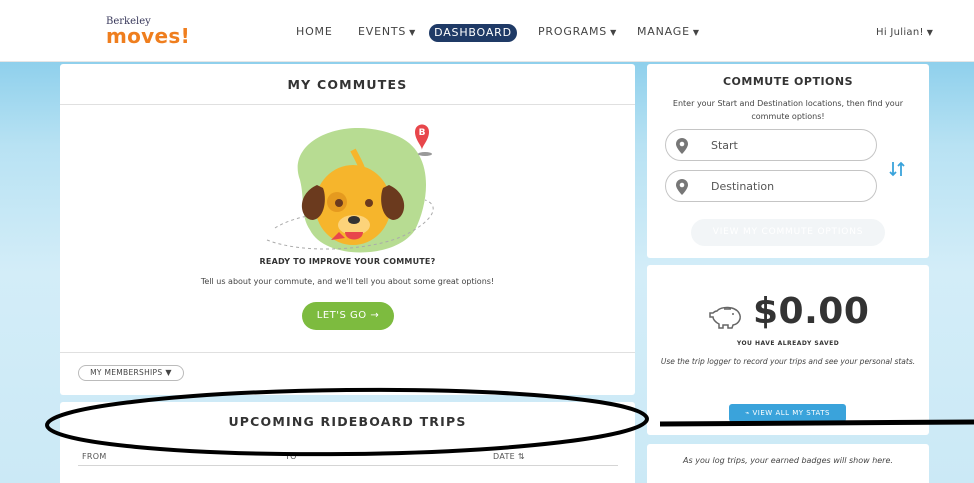  Describe the element at coordinates (811, 311) in the screenshot. I see `savings-amount: $0.00` at that location.